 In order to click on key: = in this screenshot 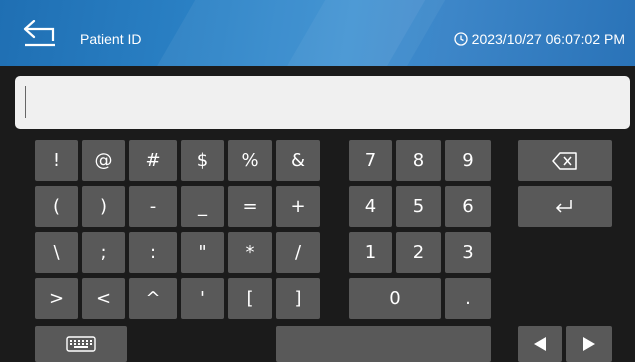, I will do `click(250, 206)`.